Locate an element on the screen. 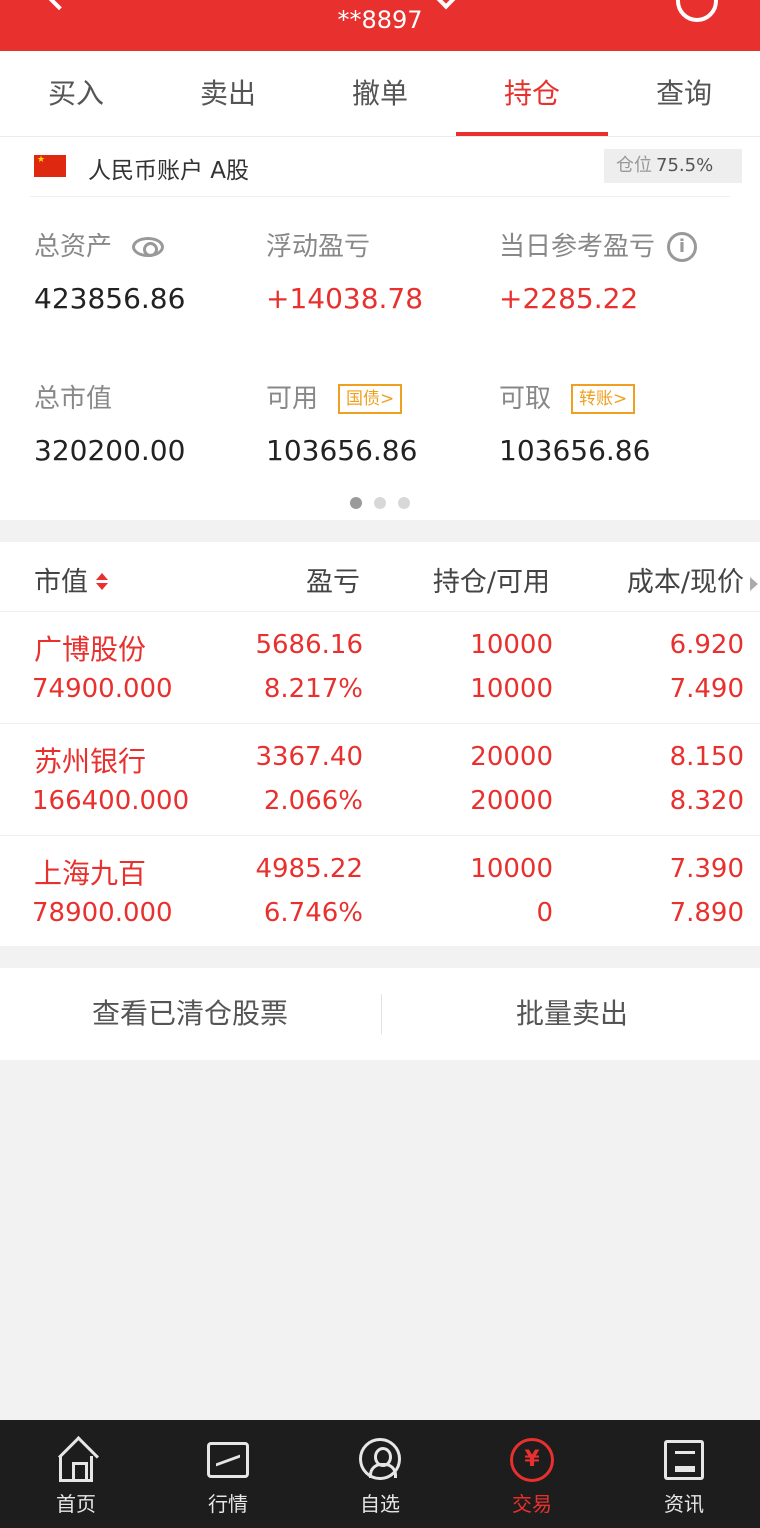  floating-pl-label: 浮动盈亏 is located at coordinates (318, 247).